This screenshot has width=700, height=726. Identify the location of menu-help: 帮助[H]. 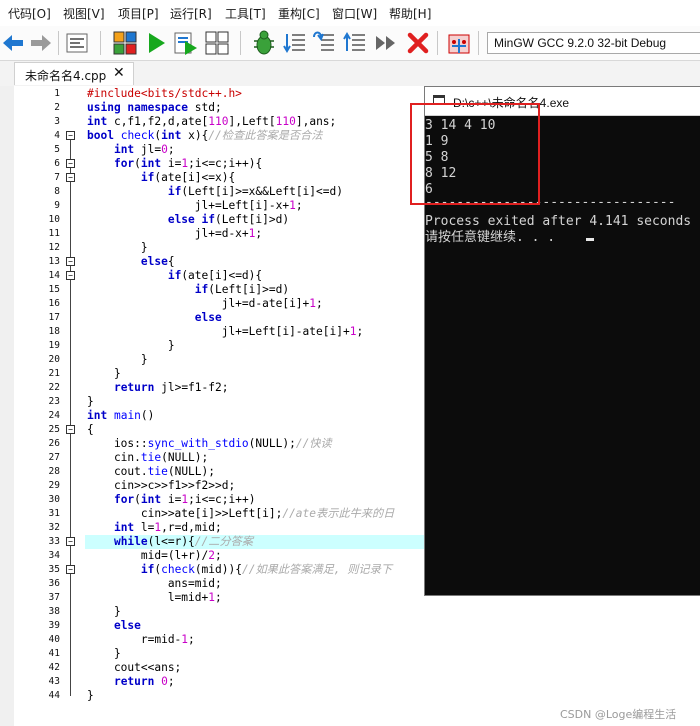
(410, 14).